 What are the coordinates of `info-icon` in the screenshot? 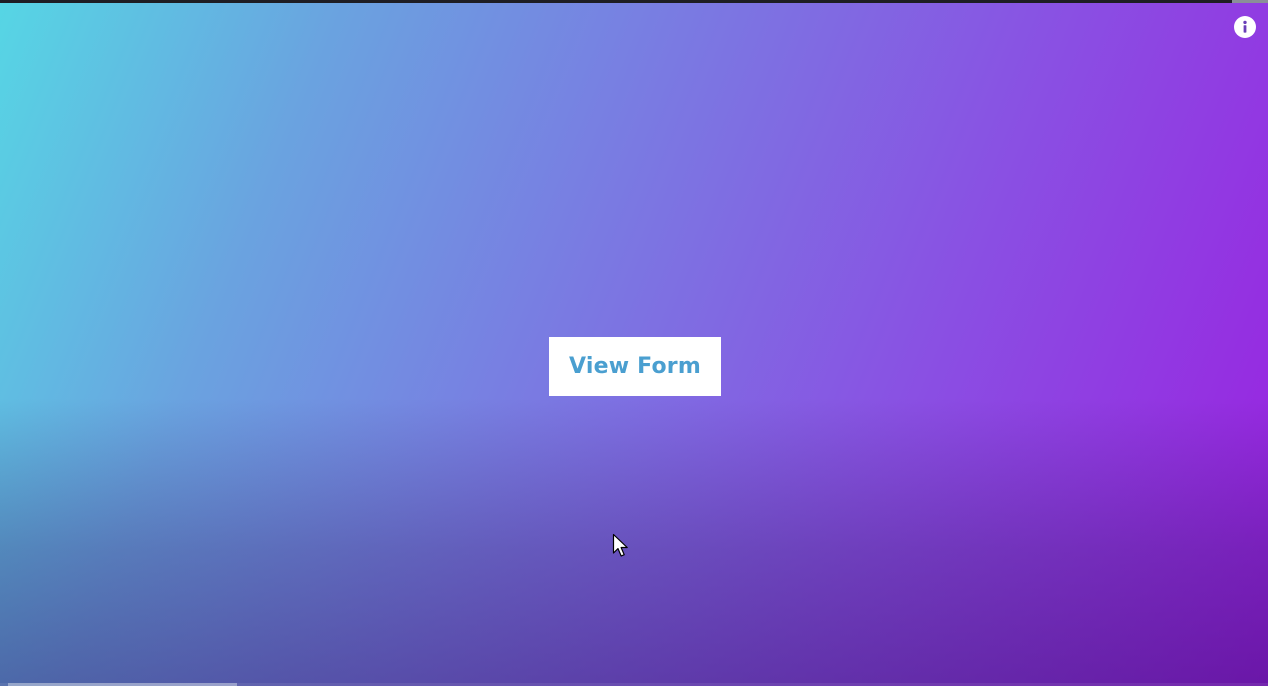 It's located at (1245, 27).